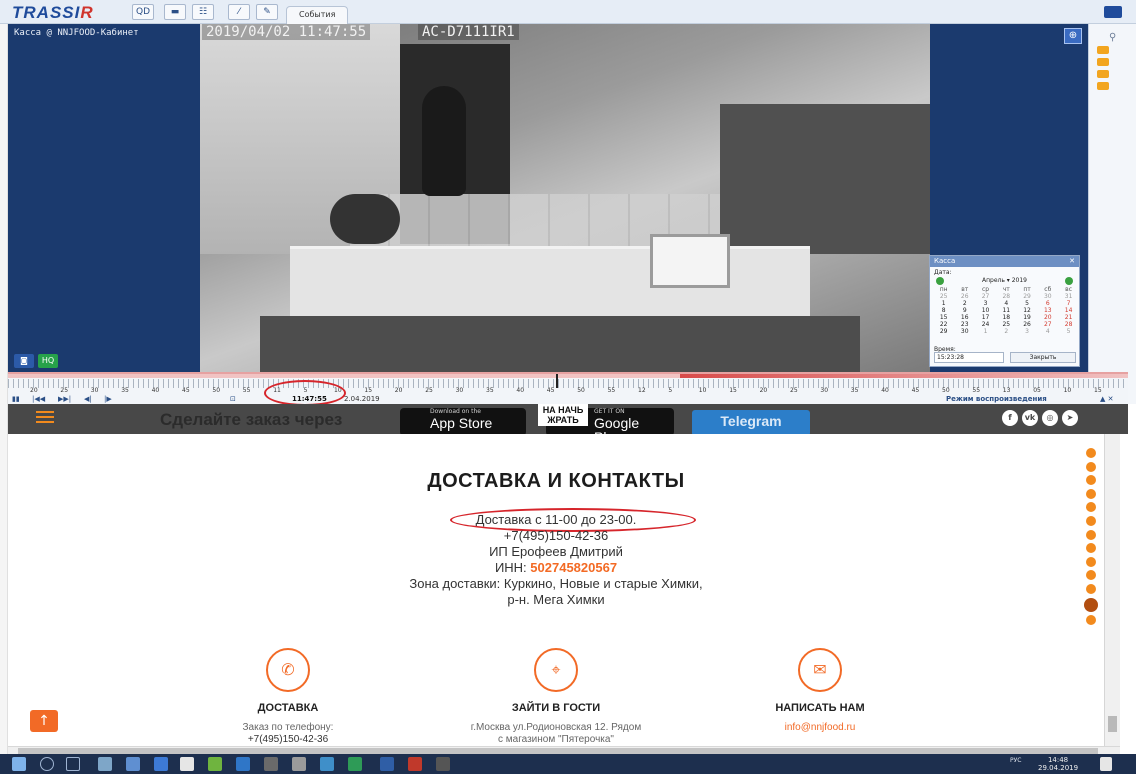  What do you see at coordinates (751, 423) in the screenshot?
I see `telegram-button: Telegram` at bounding box center [751, 423].